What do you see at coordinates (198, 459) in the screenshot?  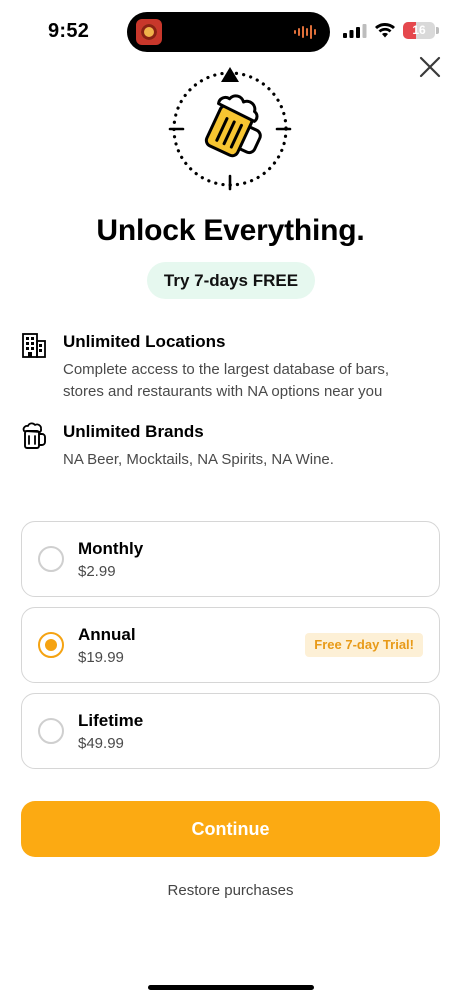 I see `feature-description: NA Beer, Mocktails, NA Spirits, NA Wine.` at bounding box center [198, 459].